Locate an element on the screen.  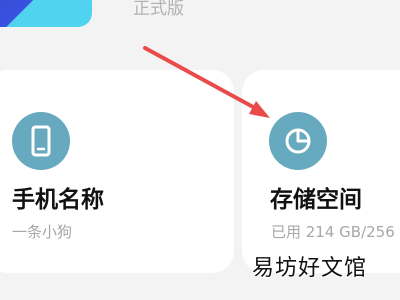
version-subtitle: 正式版 is located at coordinates (158, 9).